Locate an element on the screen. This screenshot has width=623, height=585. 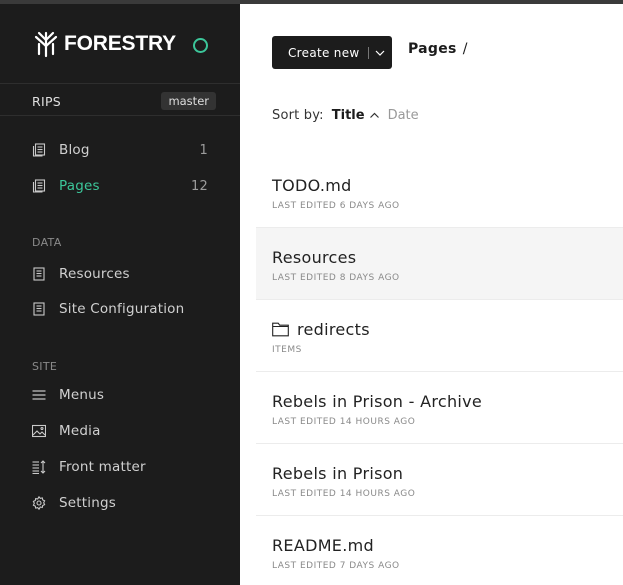
image-icon is located at coordinates (39, 431).